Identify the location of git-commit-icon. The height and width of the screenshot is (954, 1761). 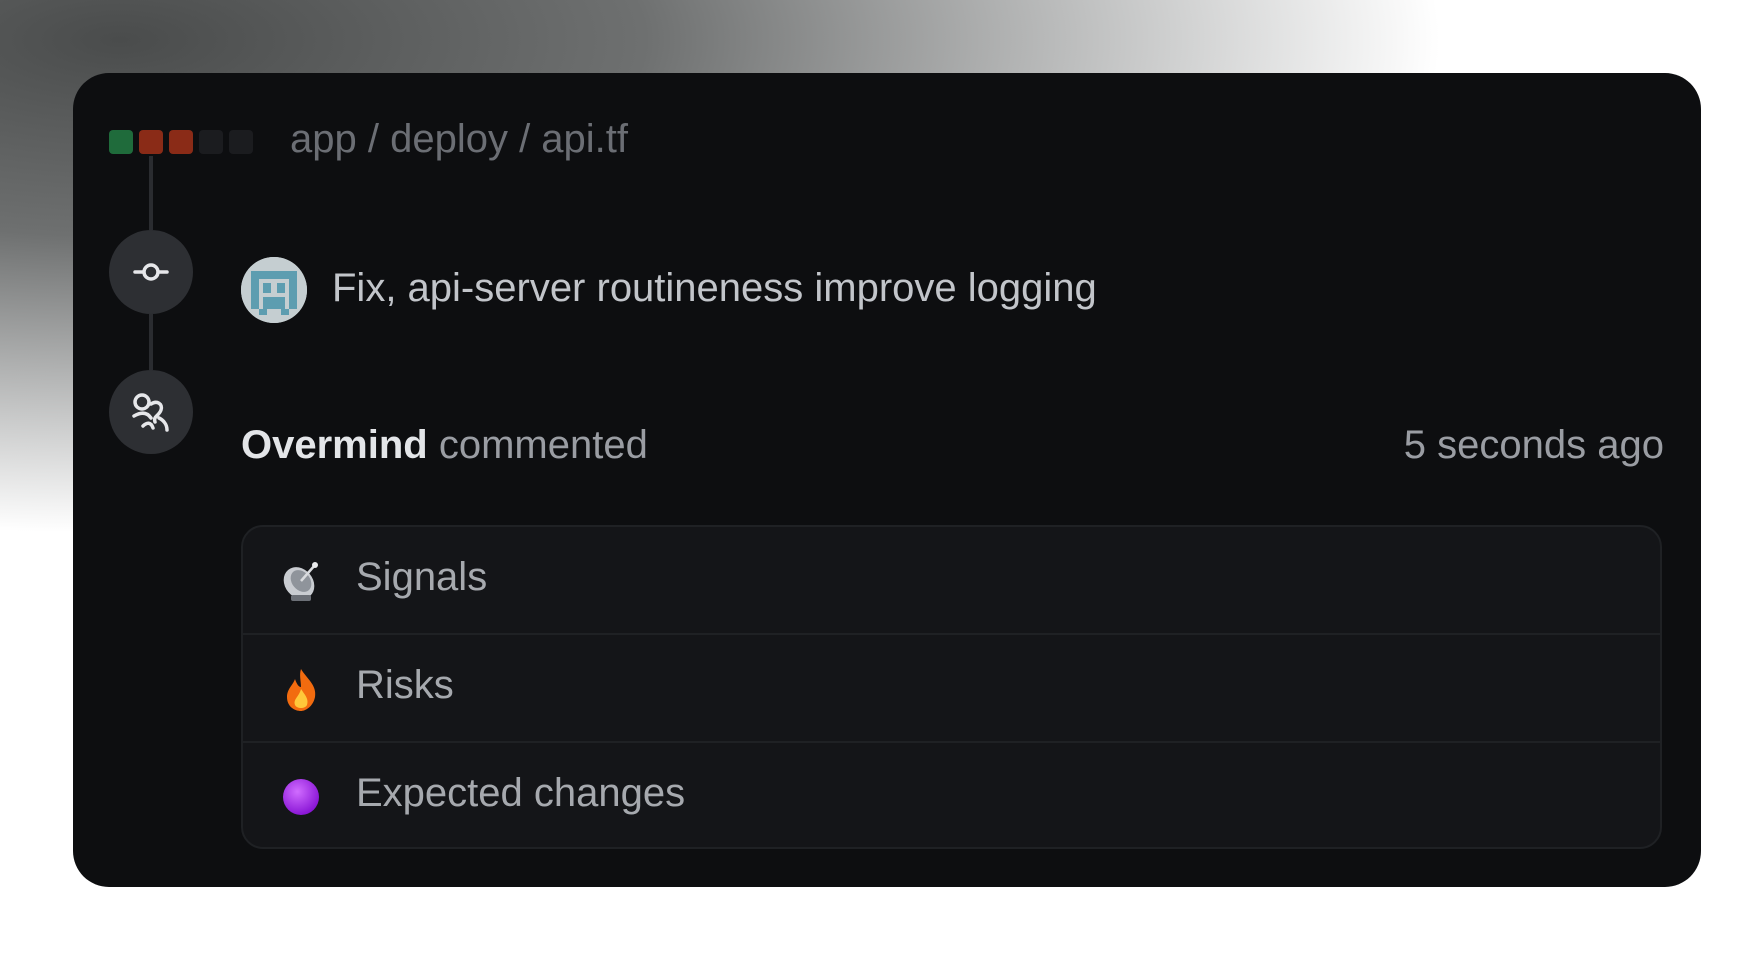
(151, 272).